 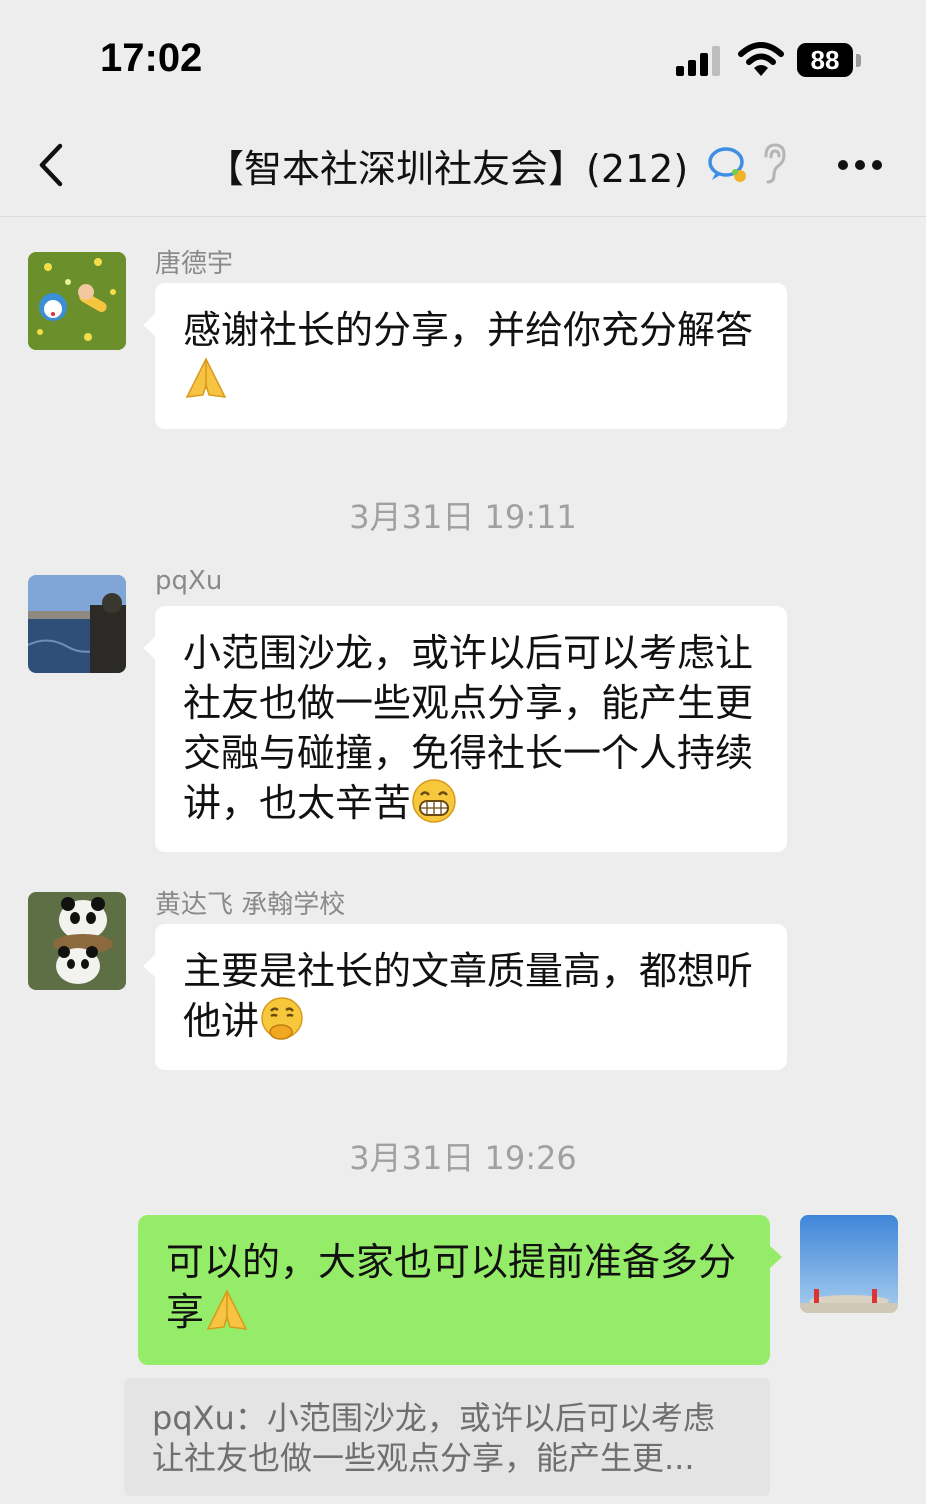 I want to click on ear-receiver-icon, so click(x=775, y=163).